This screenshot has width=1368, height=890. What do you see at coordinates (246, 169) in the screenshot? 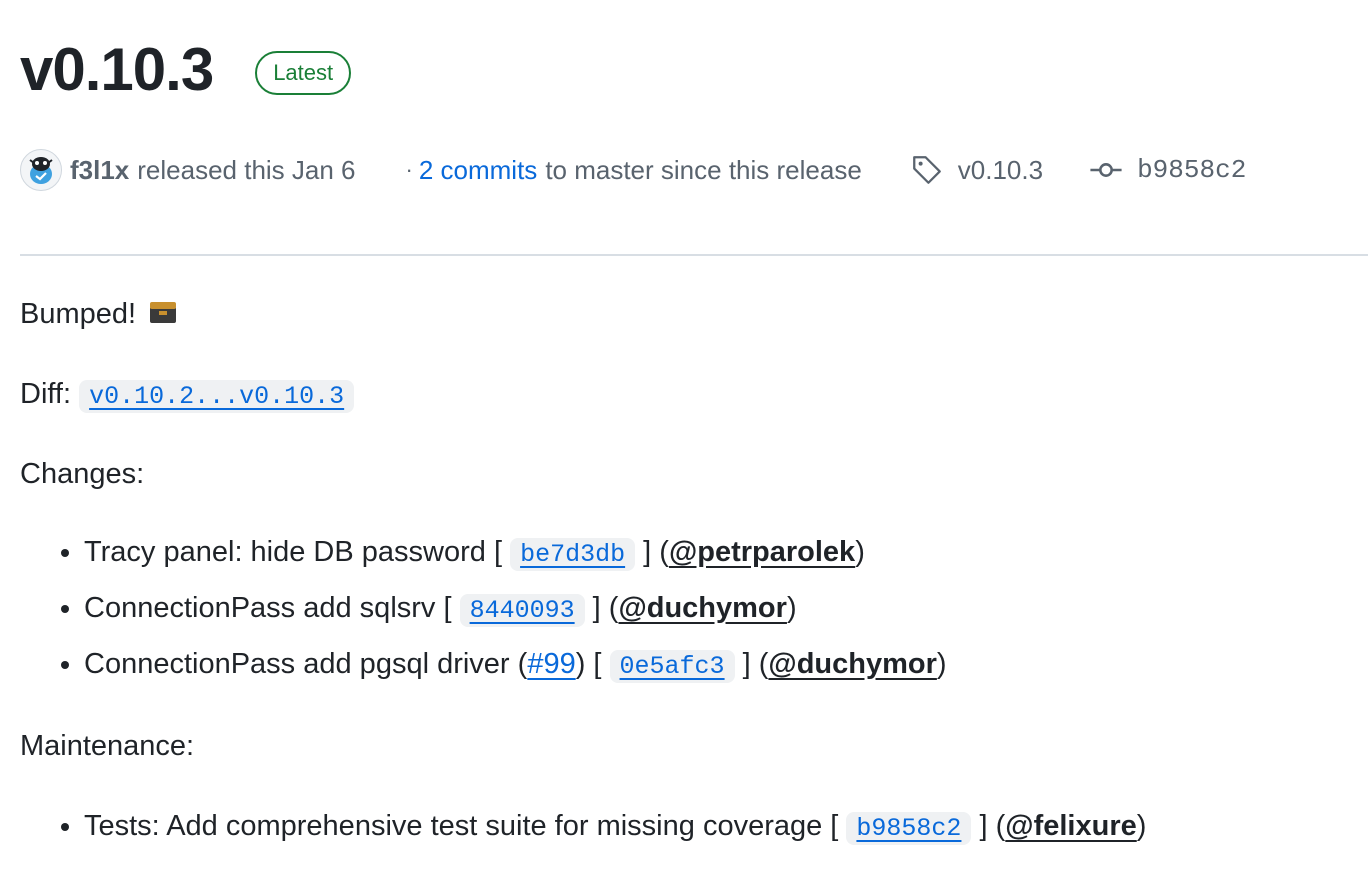
I see `released-date: released this Jan 6` at bounding box center [246, 169].